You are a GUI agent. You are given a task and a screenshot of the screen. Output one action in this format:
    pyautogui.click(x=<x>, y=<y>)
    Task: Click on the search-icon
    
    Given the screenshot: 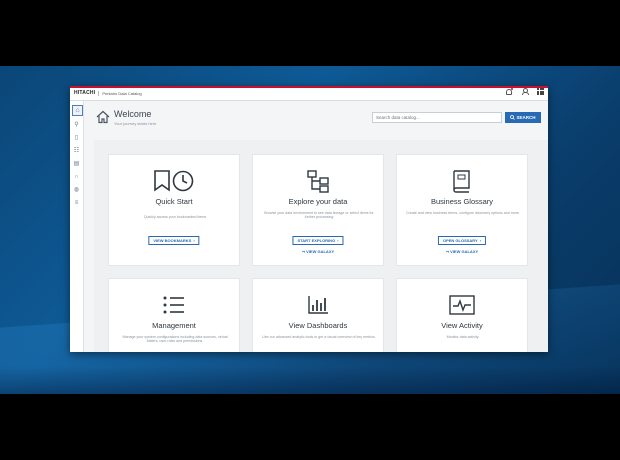 What is the action you would take?
    pyautogui.click(x=513, y=117)
    